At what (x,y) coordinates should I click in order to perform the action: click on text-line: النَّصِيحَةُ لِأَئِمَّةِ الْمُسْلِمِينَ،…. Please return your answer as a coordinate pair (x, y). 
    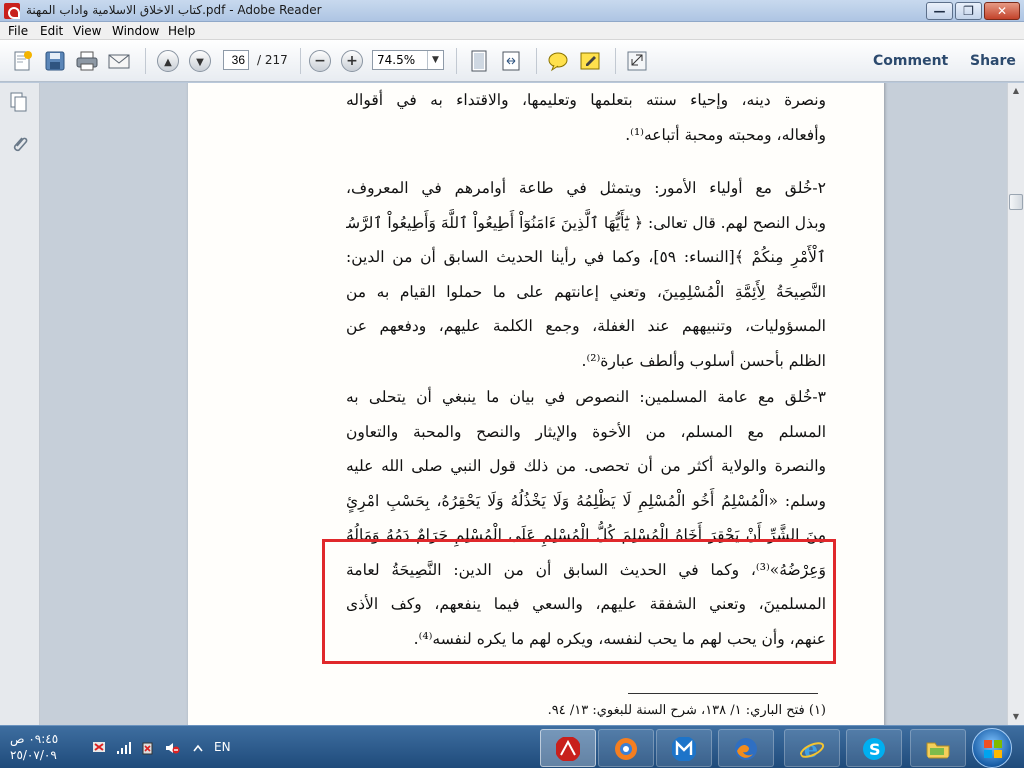
    Looking at the image, I should click on (586, 291).